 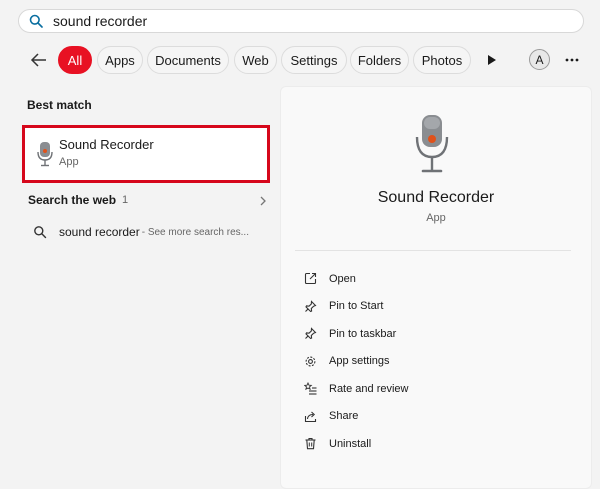 I want to click on best-match-result: Sound Recorder App, so click(x=146, y=154).